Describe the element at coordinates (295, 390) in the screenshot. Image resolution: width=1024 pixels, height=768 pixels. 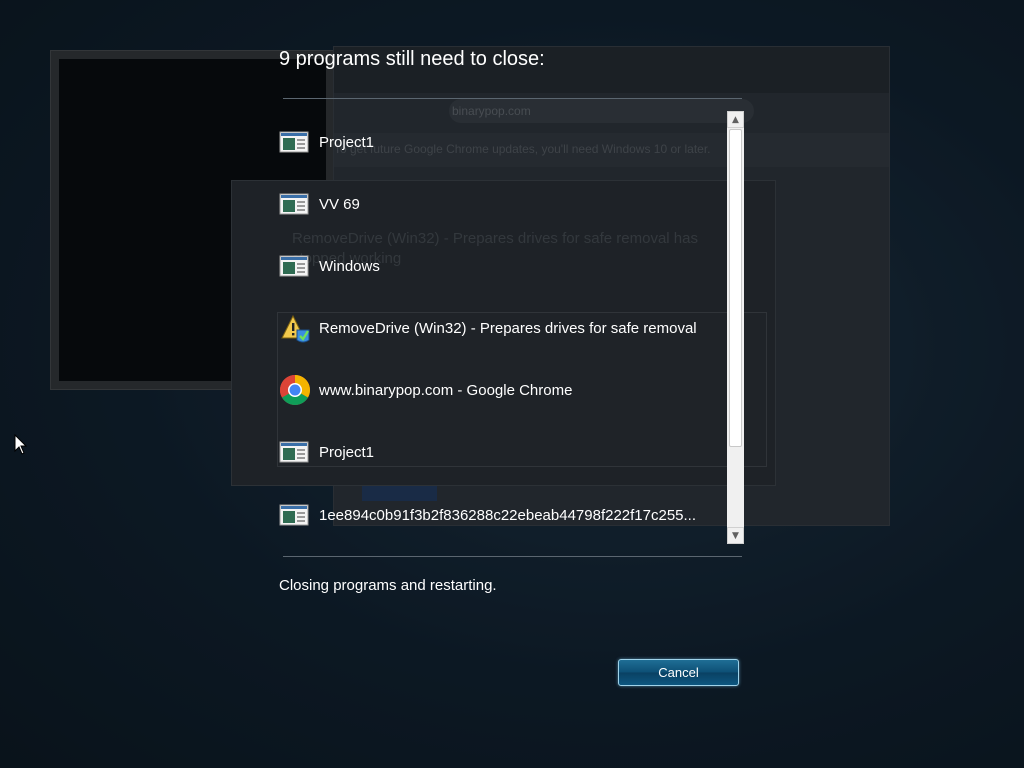
I see `chrome-icon` at that location.